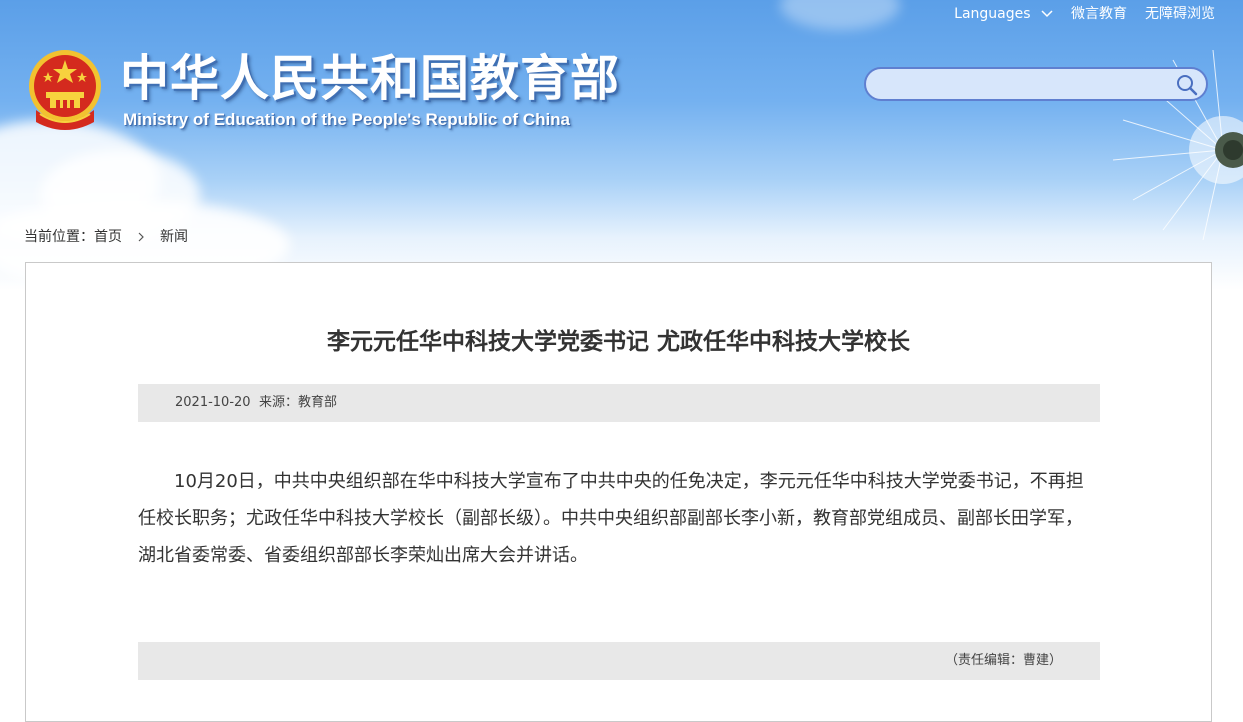  What do you see at coordinates (298, 402) in the screenshot?
I see `article-source: 来源：教育部` at bounding box center [298, 402].